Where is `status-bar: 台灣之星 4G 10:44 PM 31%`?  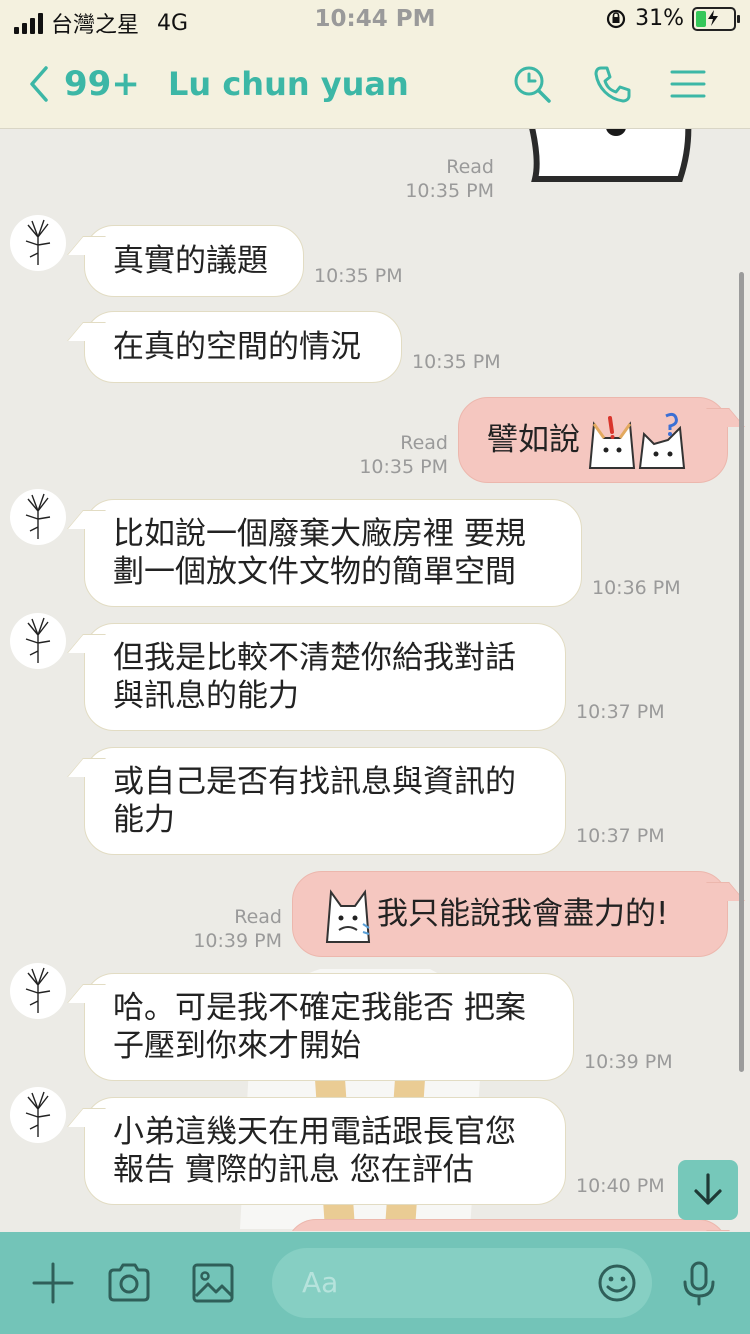 status-bar: 台灣之星 4G 10:44 PM 31% is located at coordinates (375, 20).